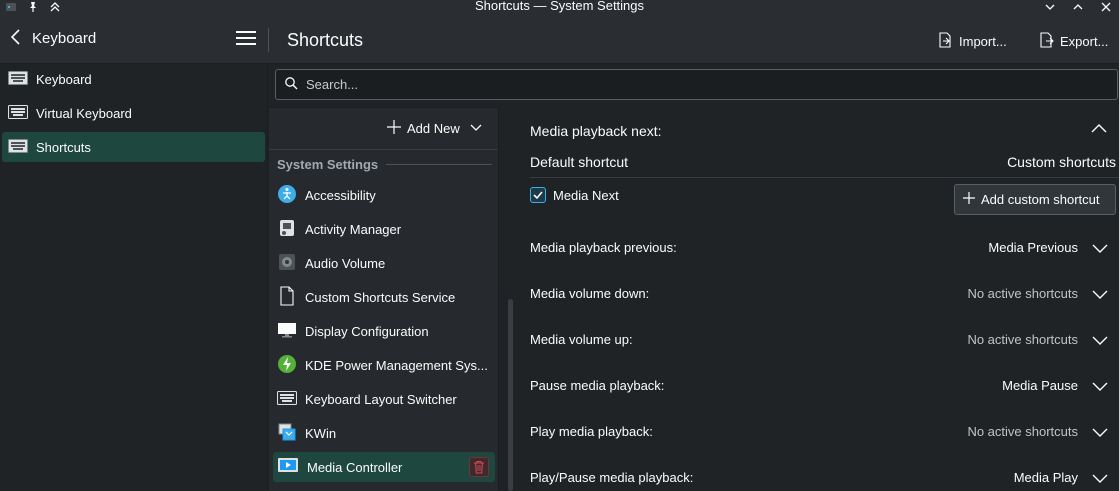  What do you see at coordinates (287, 263) in the screenshot?
I see `audio-volume-icon` at bounding box center [287, 263].